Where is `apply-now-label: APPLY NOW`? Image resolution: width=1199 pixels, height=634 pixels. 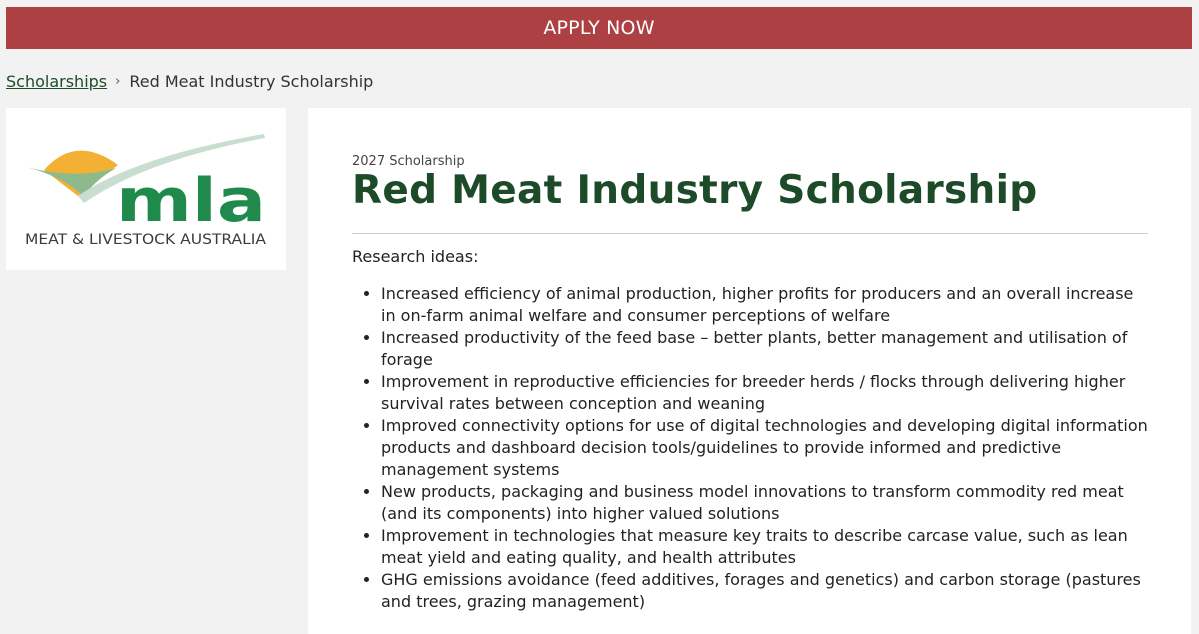 apply-now-label: APPLY NOW is located at coordinates (599, 28).